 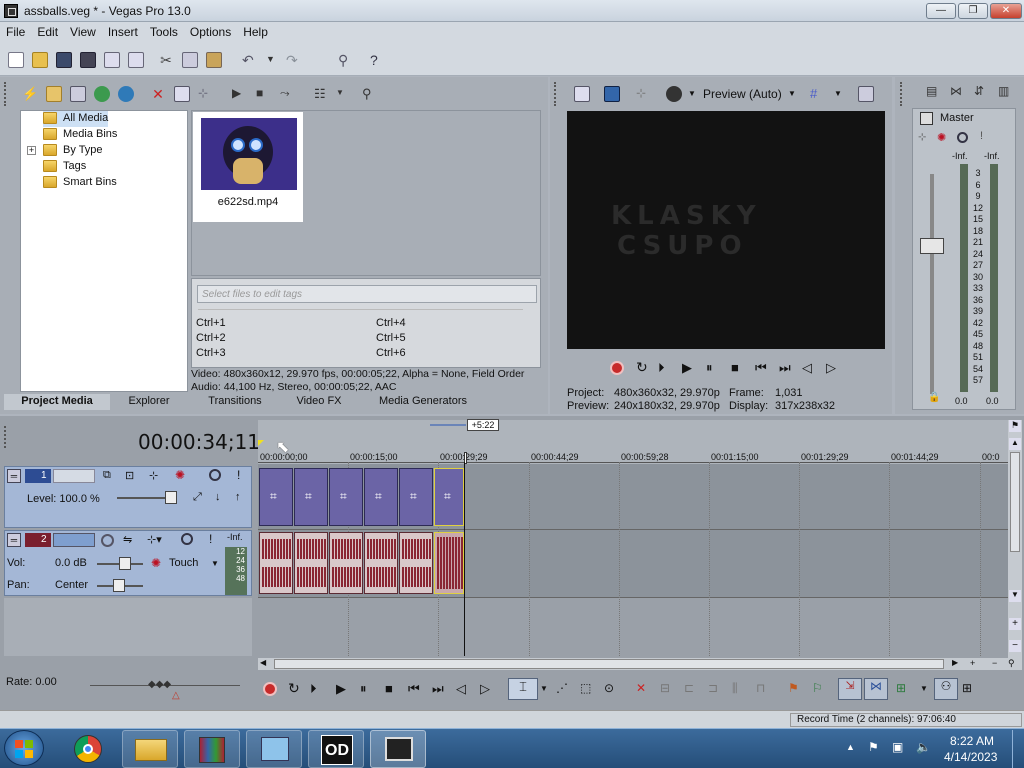 What do you see at coordinates (214, 60) in the screenshot?
I see `paste-icon` at bounding box center [214, 60].